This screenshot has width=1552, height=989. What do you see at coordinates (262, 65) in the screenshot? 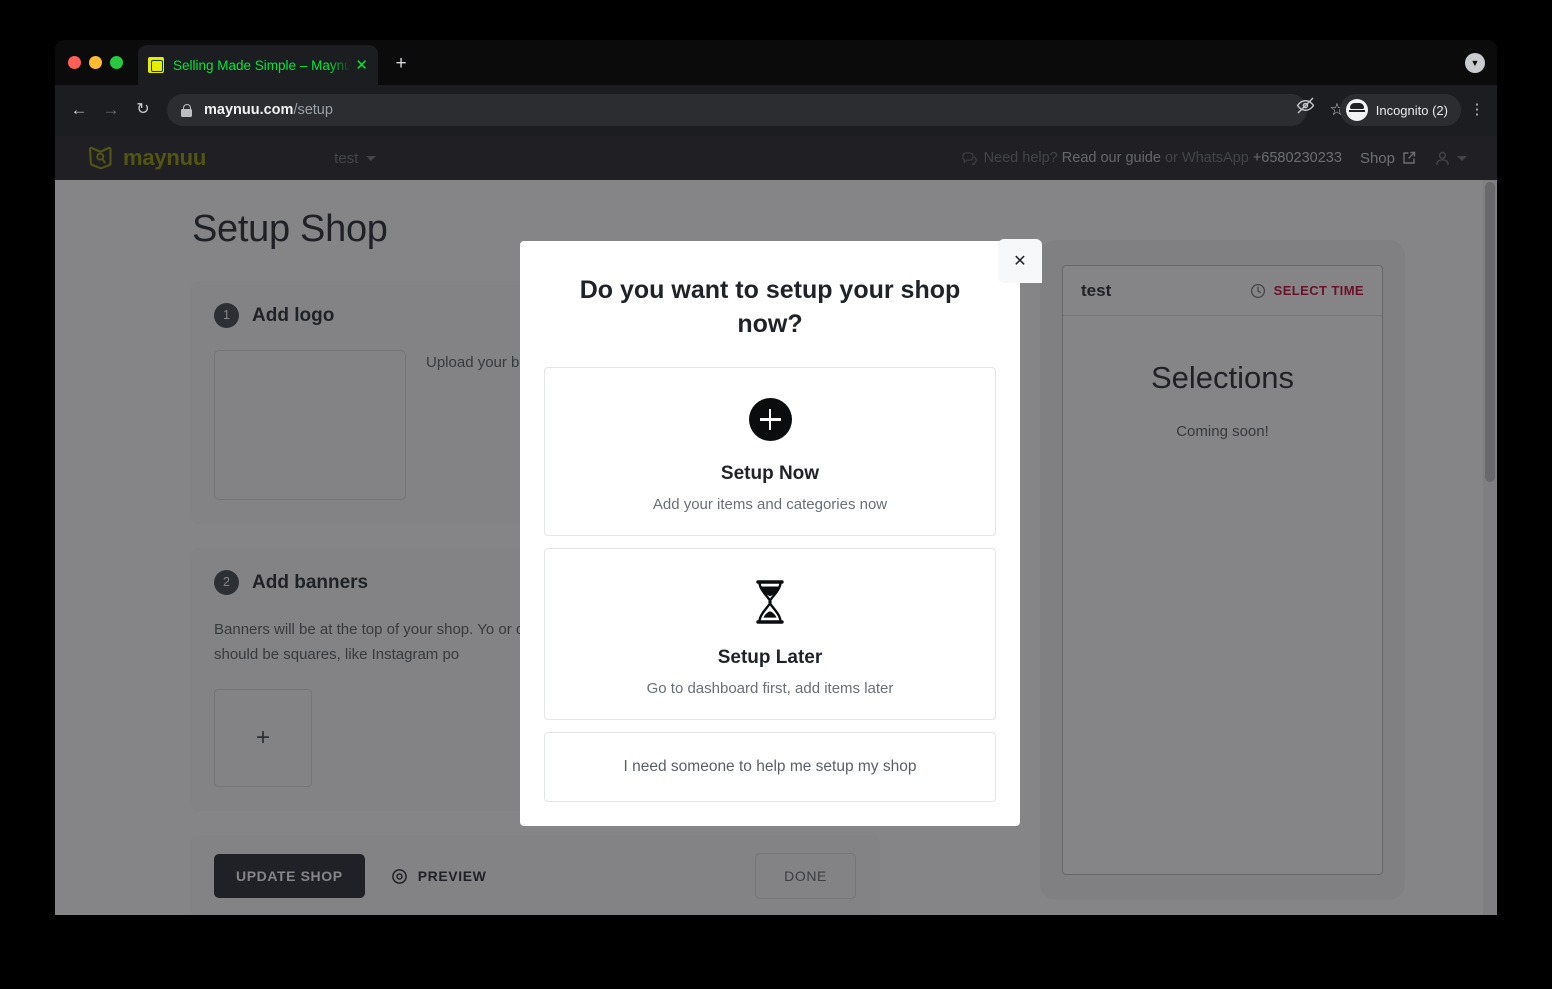
I see `browser-tab-title: Selling Made Simple – Maynuu.` at bounding box center [262, 65].